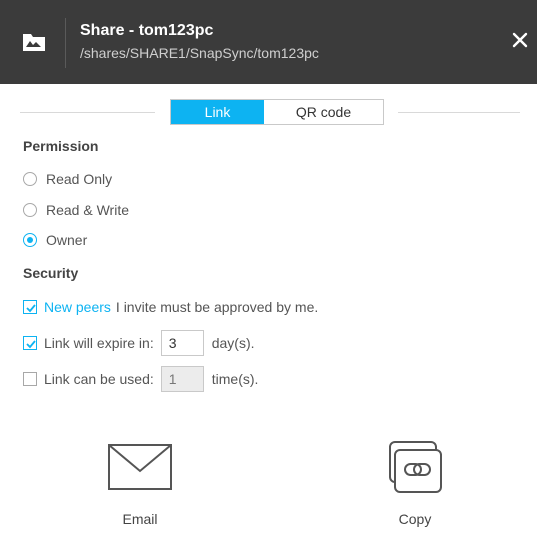  Describe the element at coordinates (79, 179) in the screenshot. I see `radio-label: Read Only` at that location.